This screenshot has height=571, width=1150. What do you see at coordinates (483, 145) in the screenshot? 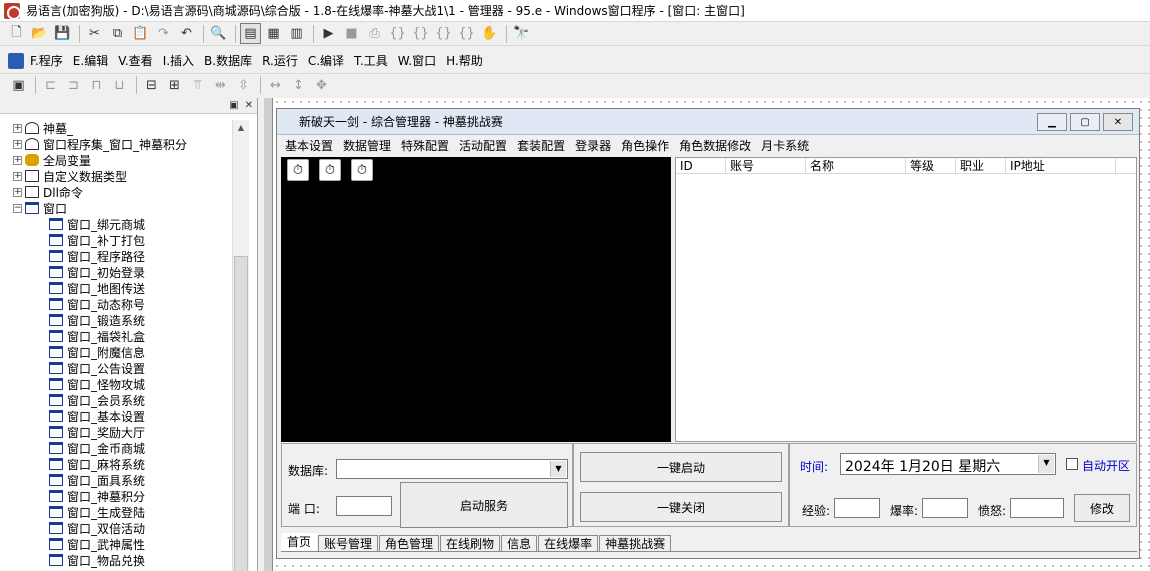
I see `form-menu-activity-config: 活动配置` at bounding box center [483, 145].